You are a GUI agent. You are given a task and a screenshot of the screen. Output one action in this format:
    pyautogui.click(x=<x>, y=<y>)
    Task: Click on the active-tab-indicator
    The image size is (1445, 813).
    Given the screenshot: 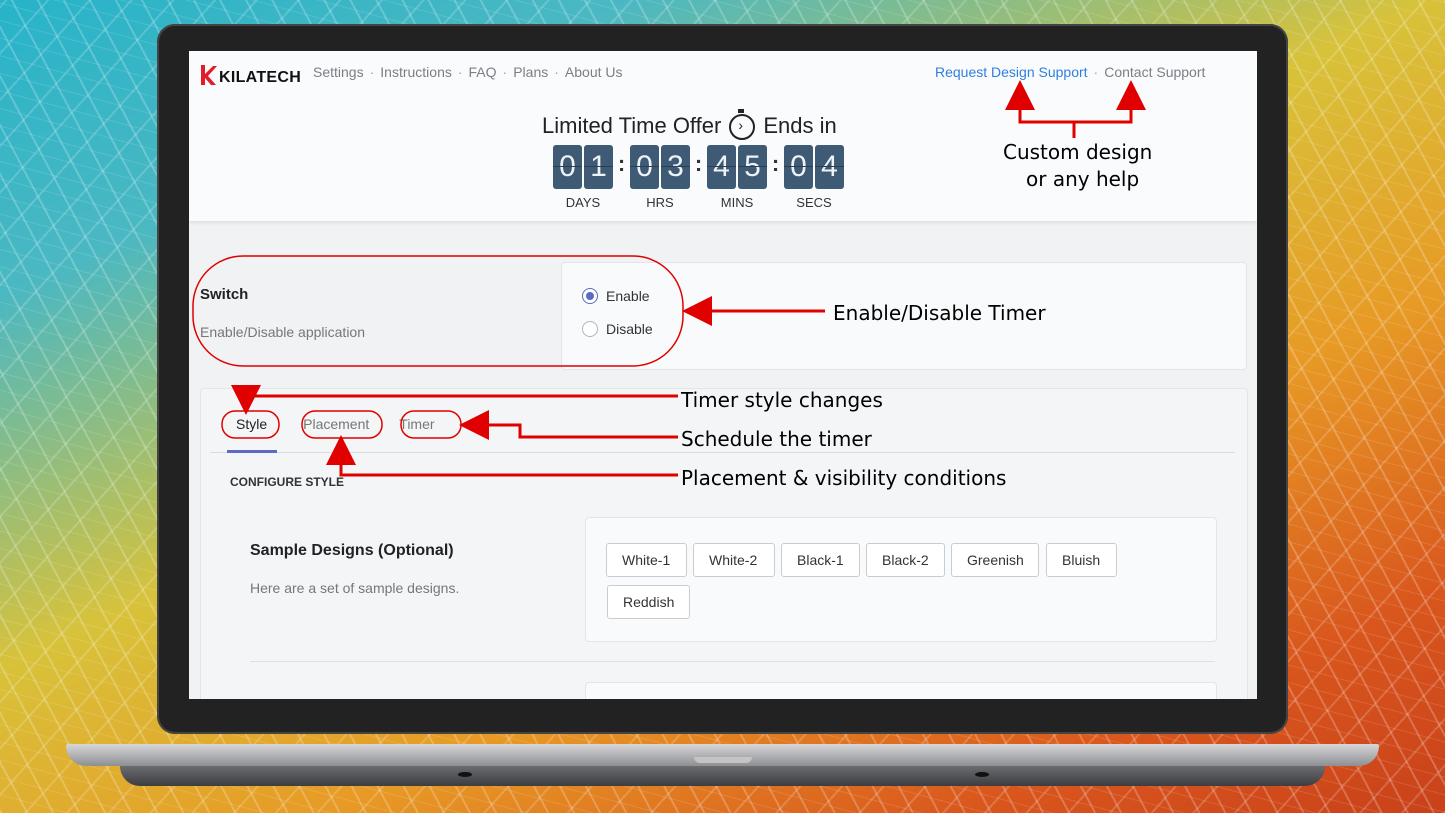 What is the action you would take?
    pyautogui.click(x=252, y=451)
    